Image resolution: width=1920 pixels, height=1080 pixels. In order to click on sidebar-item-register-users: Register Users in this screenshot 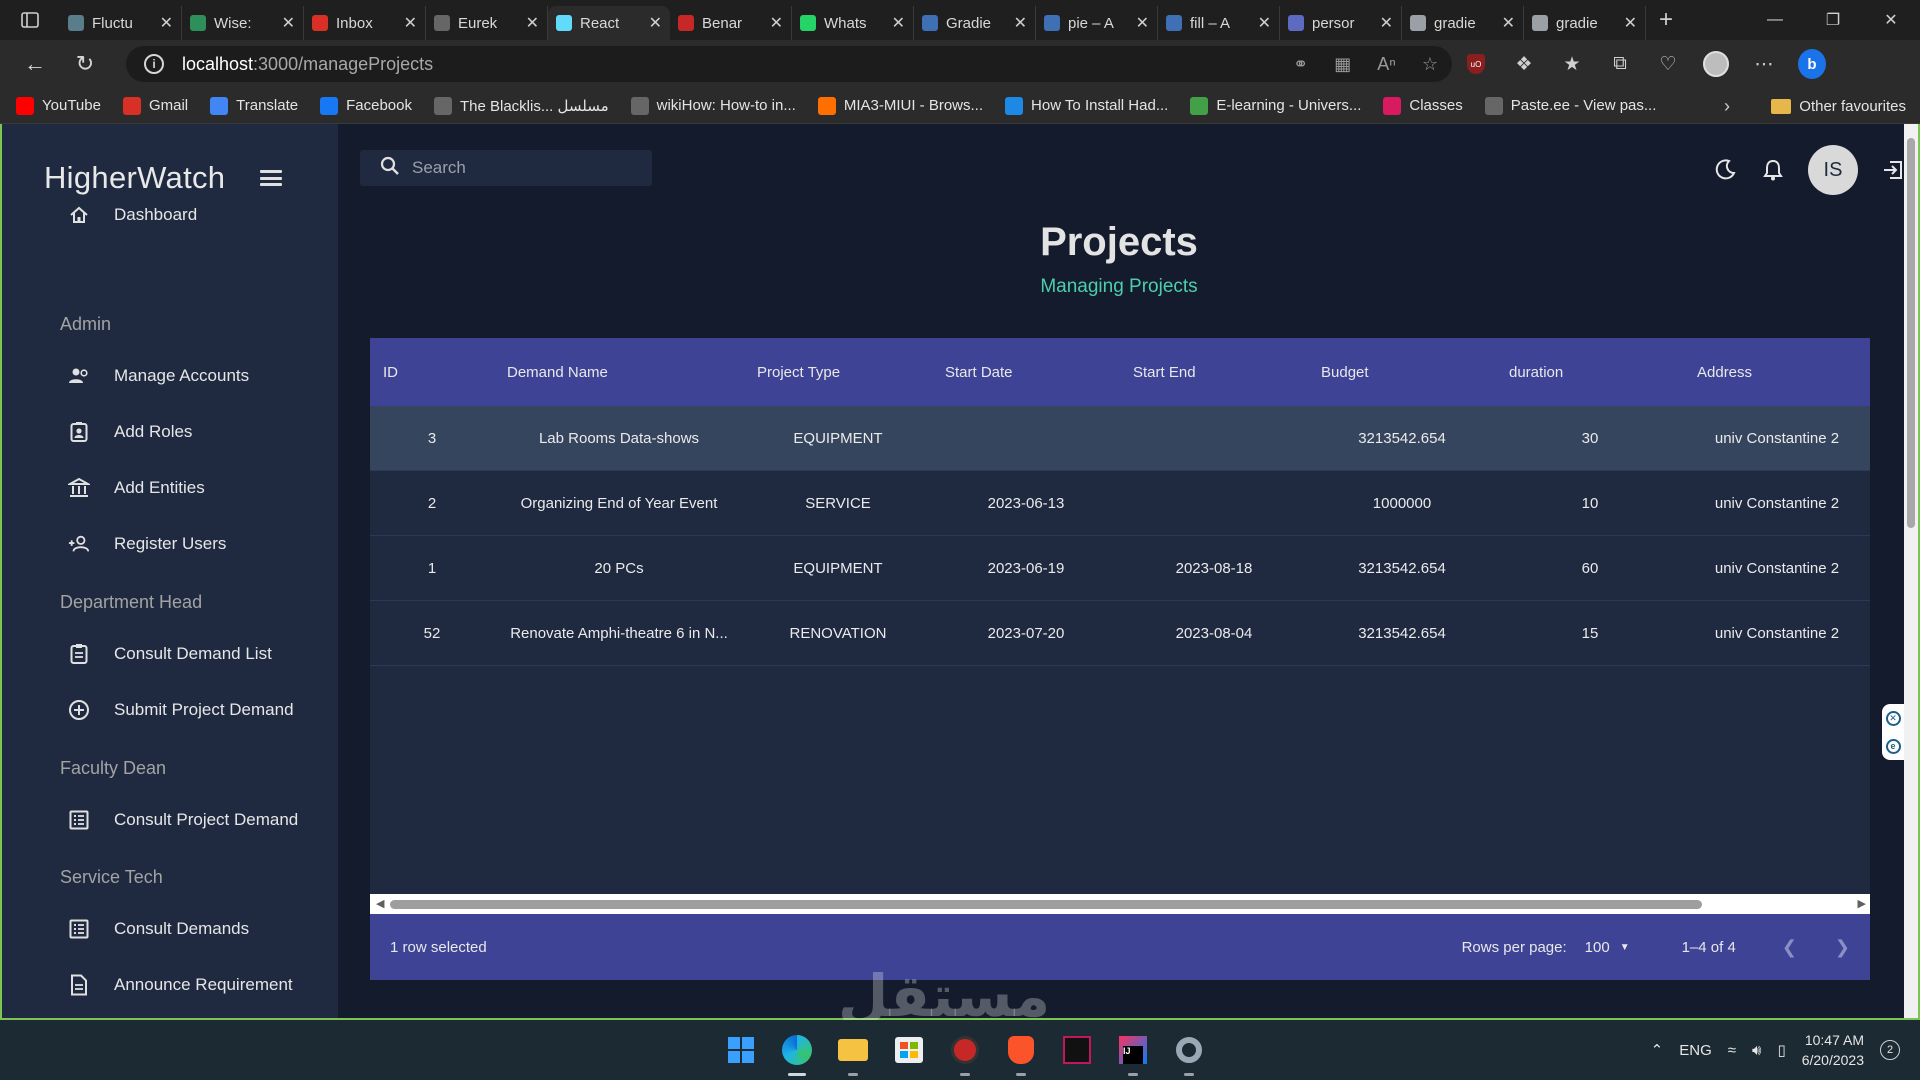, I will do `click(201, 544)`.